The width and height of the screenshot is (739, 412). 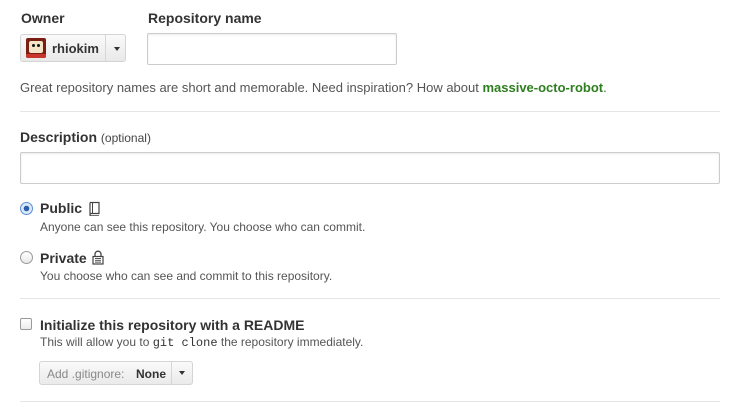 I want to click on name-suggestion-link: massive-octo-robot, so click(x=542, y=87).